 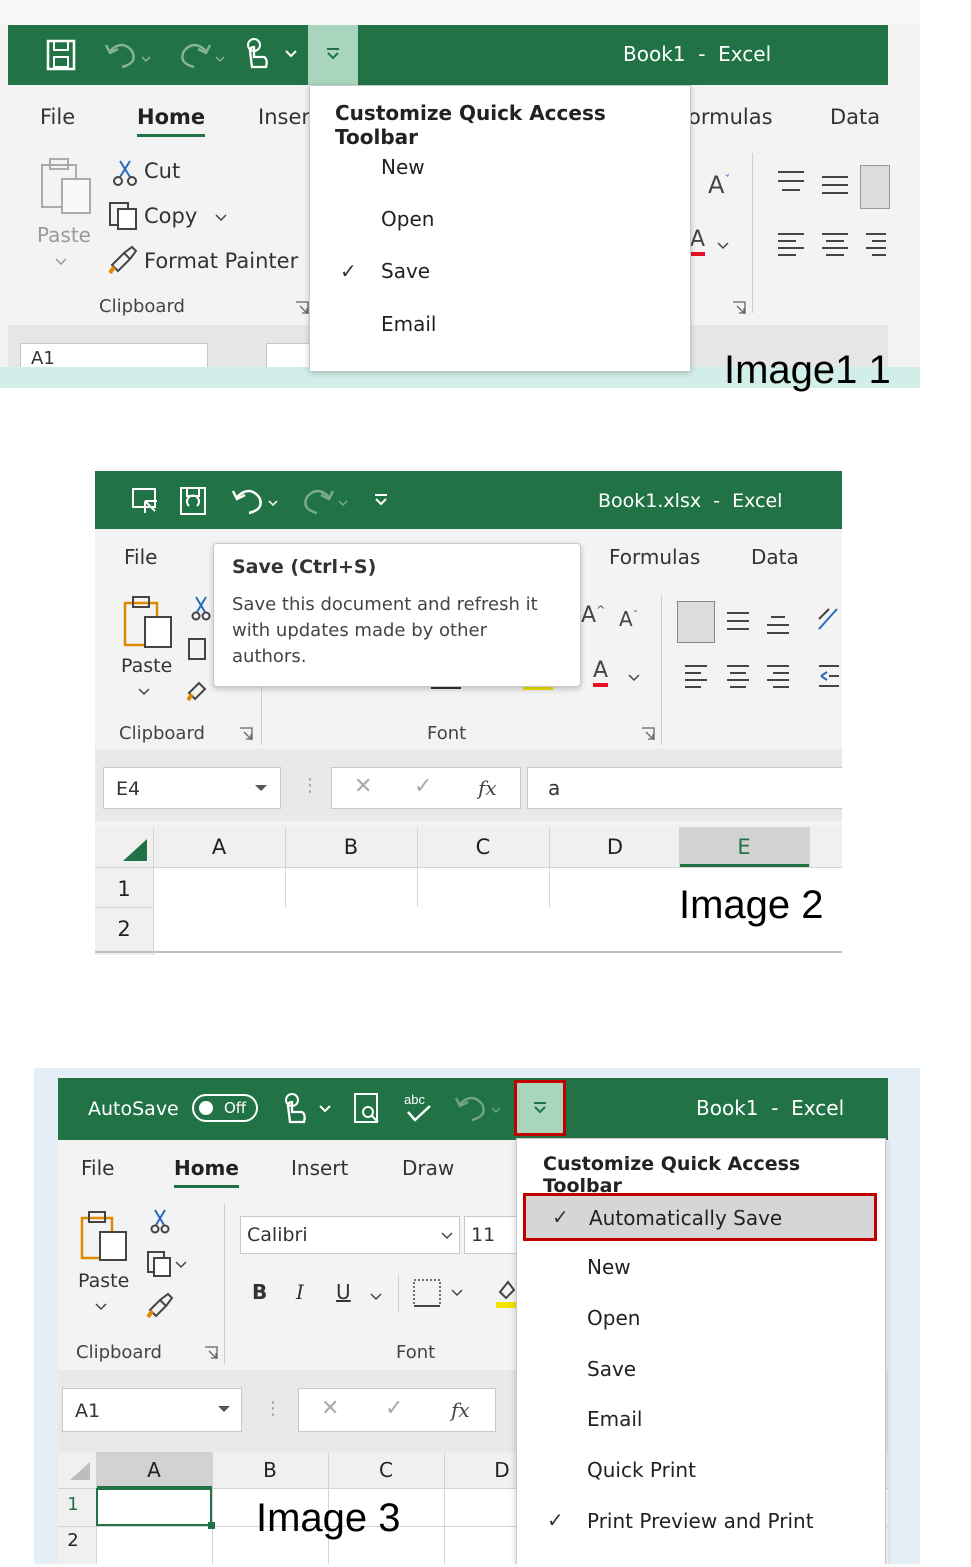 What do you see at coordinates (700, 1217) in the screenshot?
I see `menu-item-automatically-save: ✓ Automatically Save` at bounding box center [700, 1217].